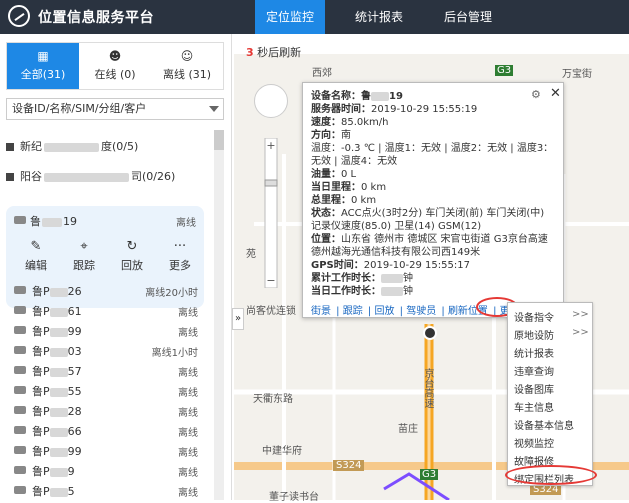 The height and width of the screenshot is (503, 629). What do you see at coordinates (84, 256) in the screenshot?
I see `track-button: ⌖ 跟踪` at bounding box center [84, 256].